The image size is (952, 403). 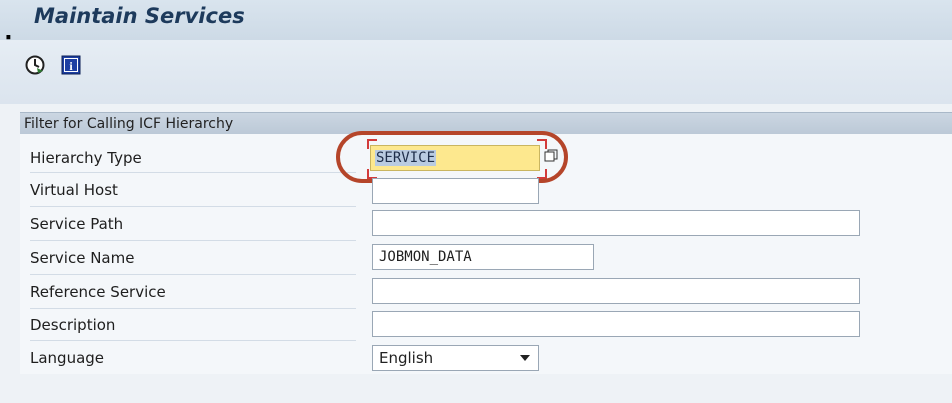 I want to click on language-dropdown: English, so click(x=455, y=358).